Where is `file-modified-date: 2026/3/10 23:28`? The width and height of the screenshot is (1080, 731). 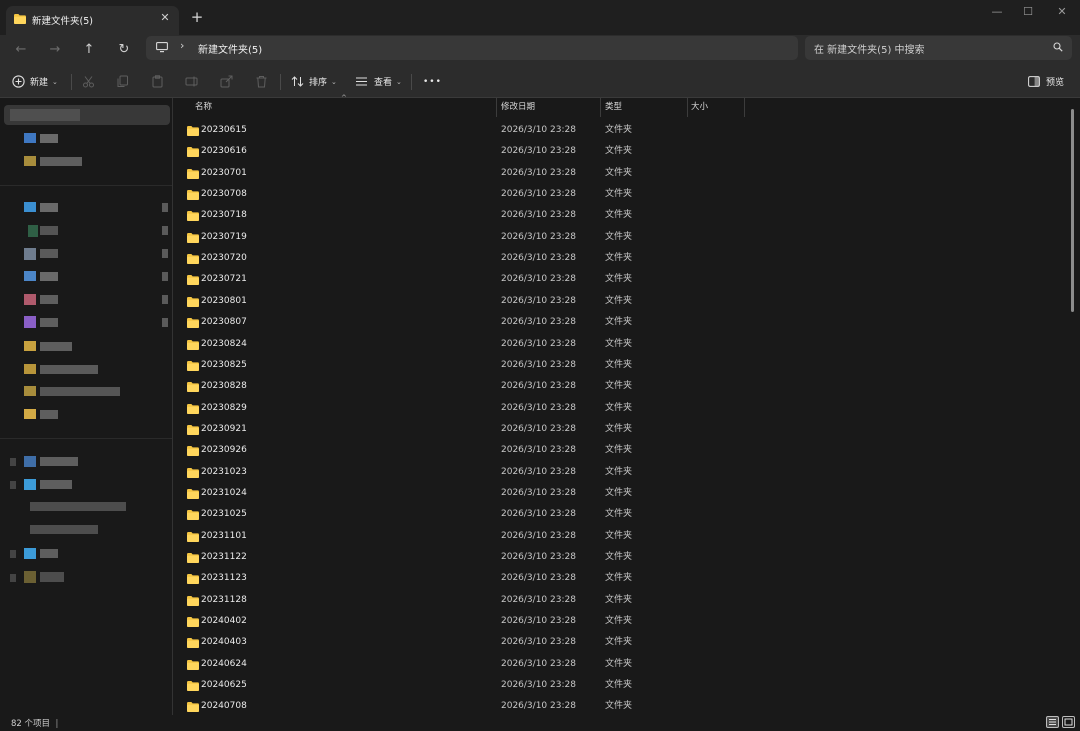 file-modified-date: 2026/3/10 23:28 is located at coordinates (538, 364).